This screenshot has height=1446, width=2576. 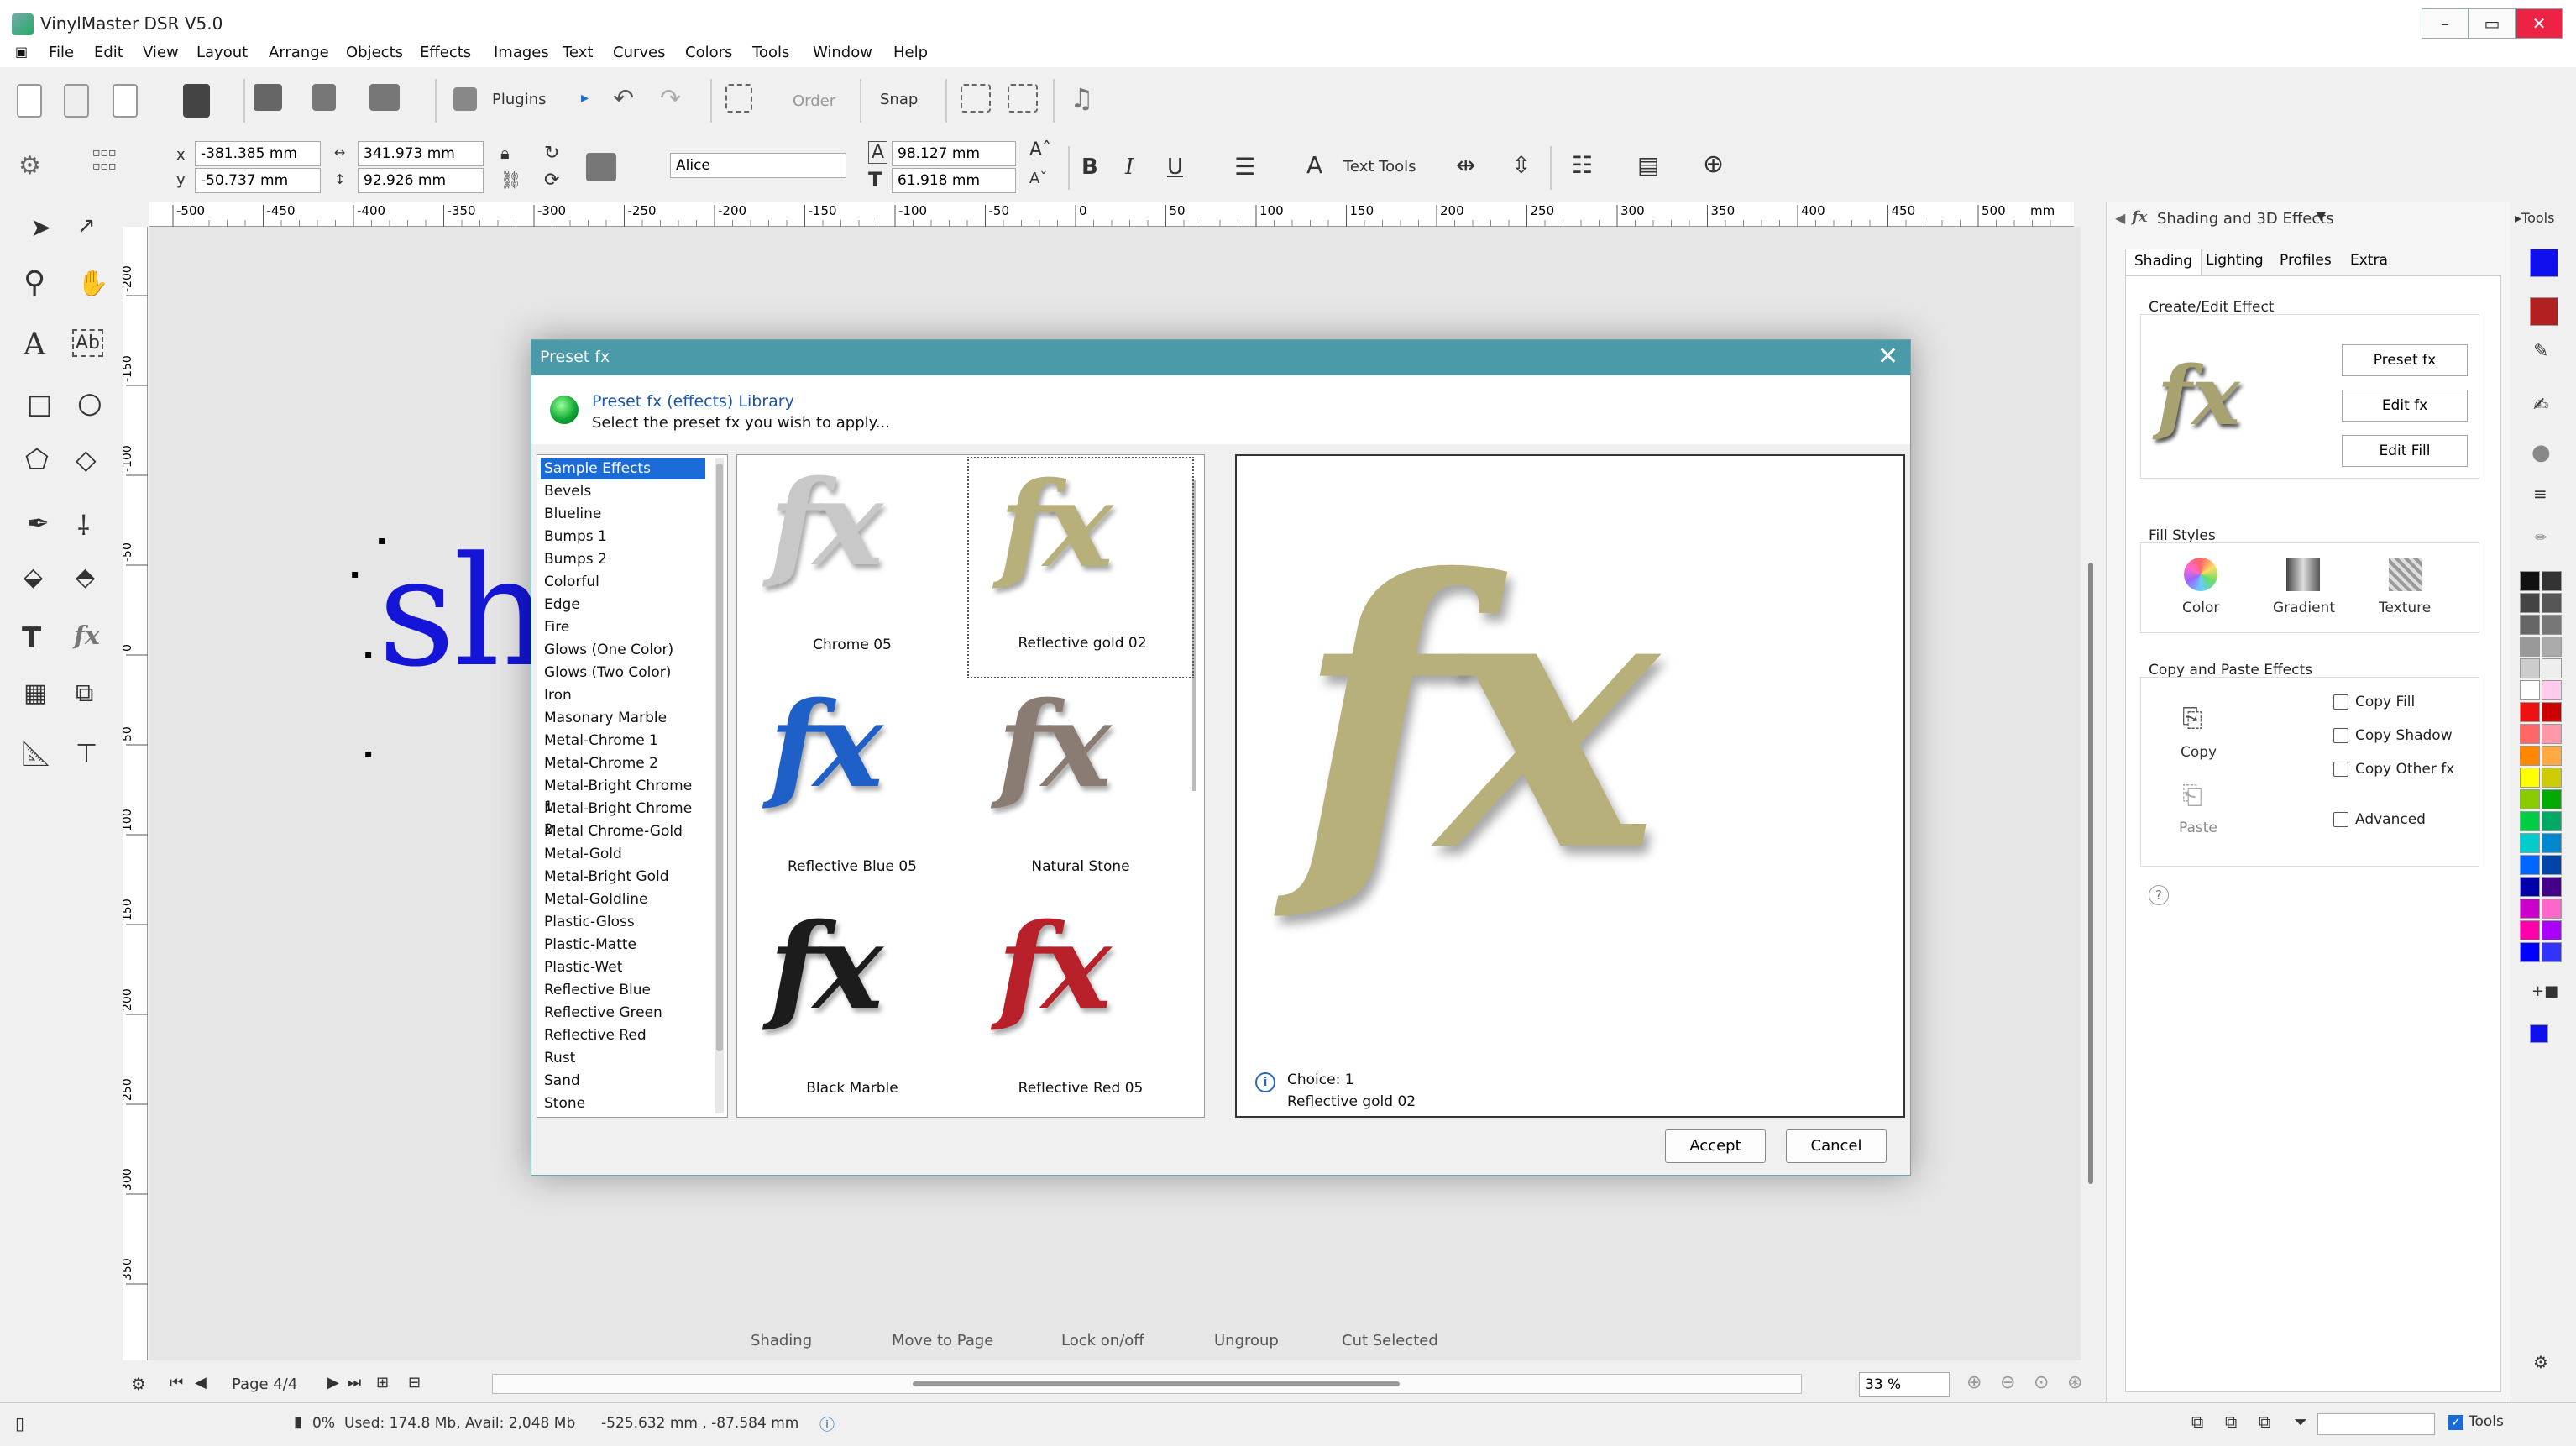 I want to click on group-icon: ⧉, so click(x=2231, y=1422).